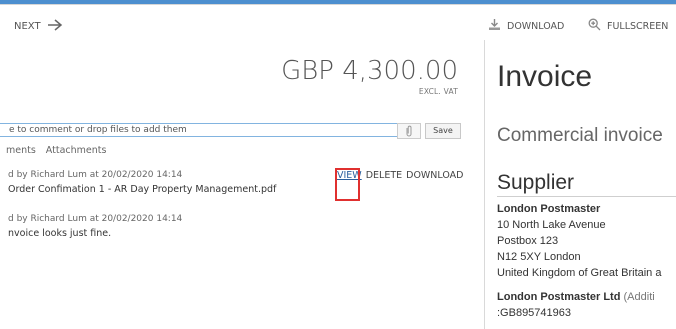 The width and height of the screenshot is (676, 329). Describe the element at coordinates (384, 175) in the screenshot. I see `delete-link: DELETE` at that location.